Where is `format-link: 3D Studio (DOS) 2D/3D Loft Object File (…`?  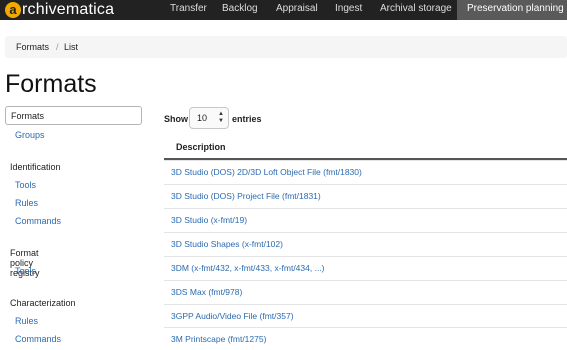 format-link: 3D Studio (DOS) 2D/3D Loft Object File (… is located at coordinates (266, 172).